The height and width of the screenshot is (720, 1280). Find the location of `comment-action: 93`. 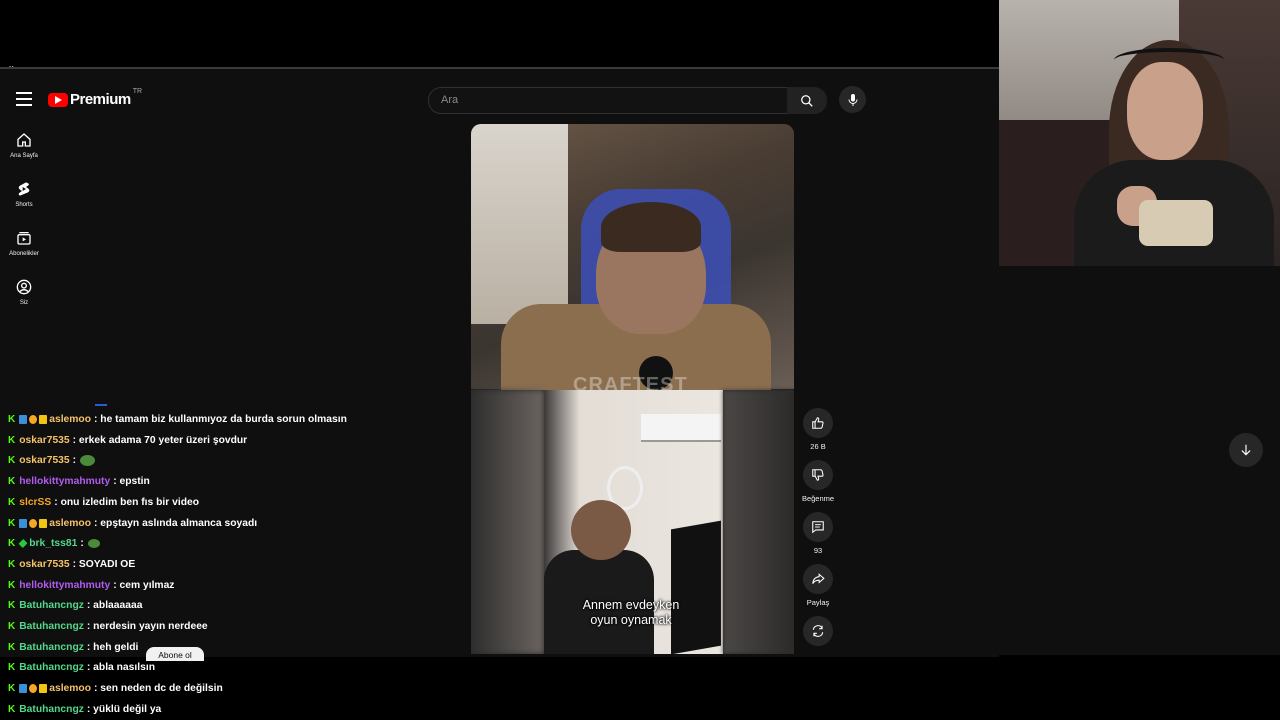

comment-action: 93 is located at coordinates (818, 533).